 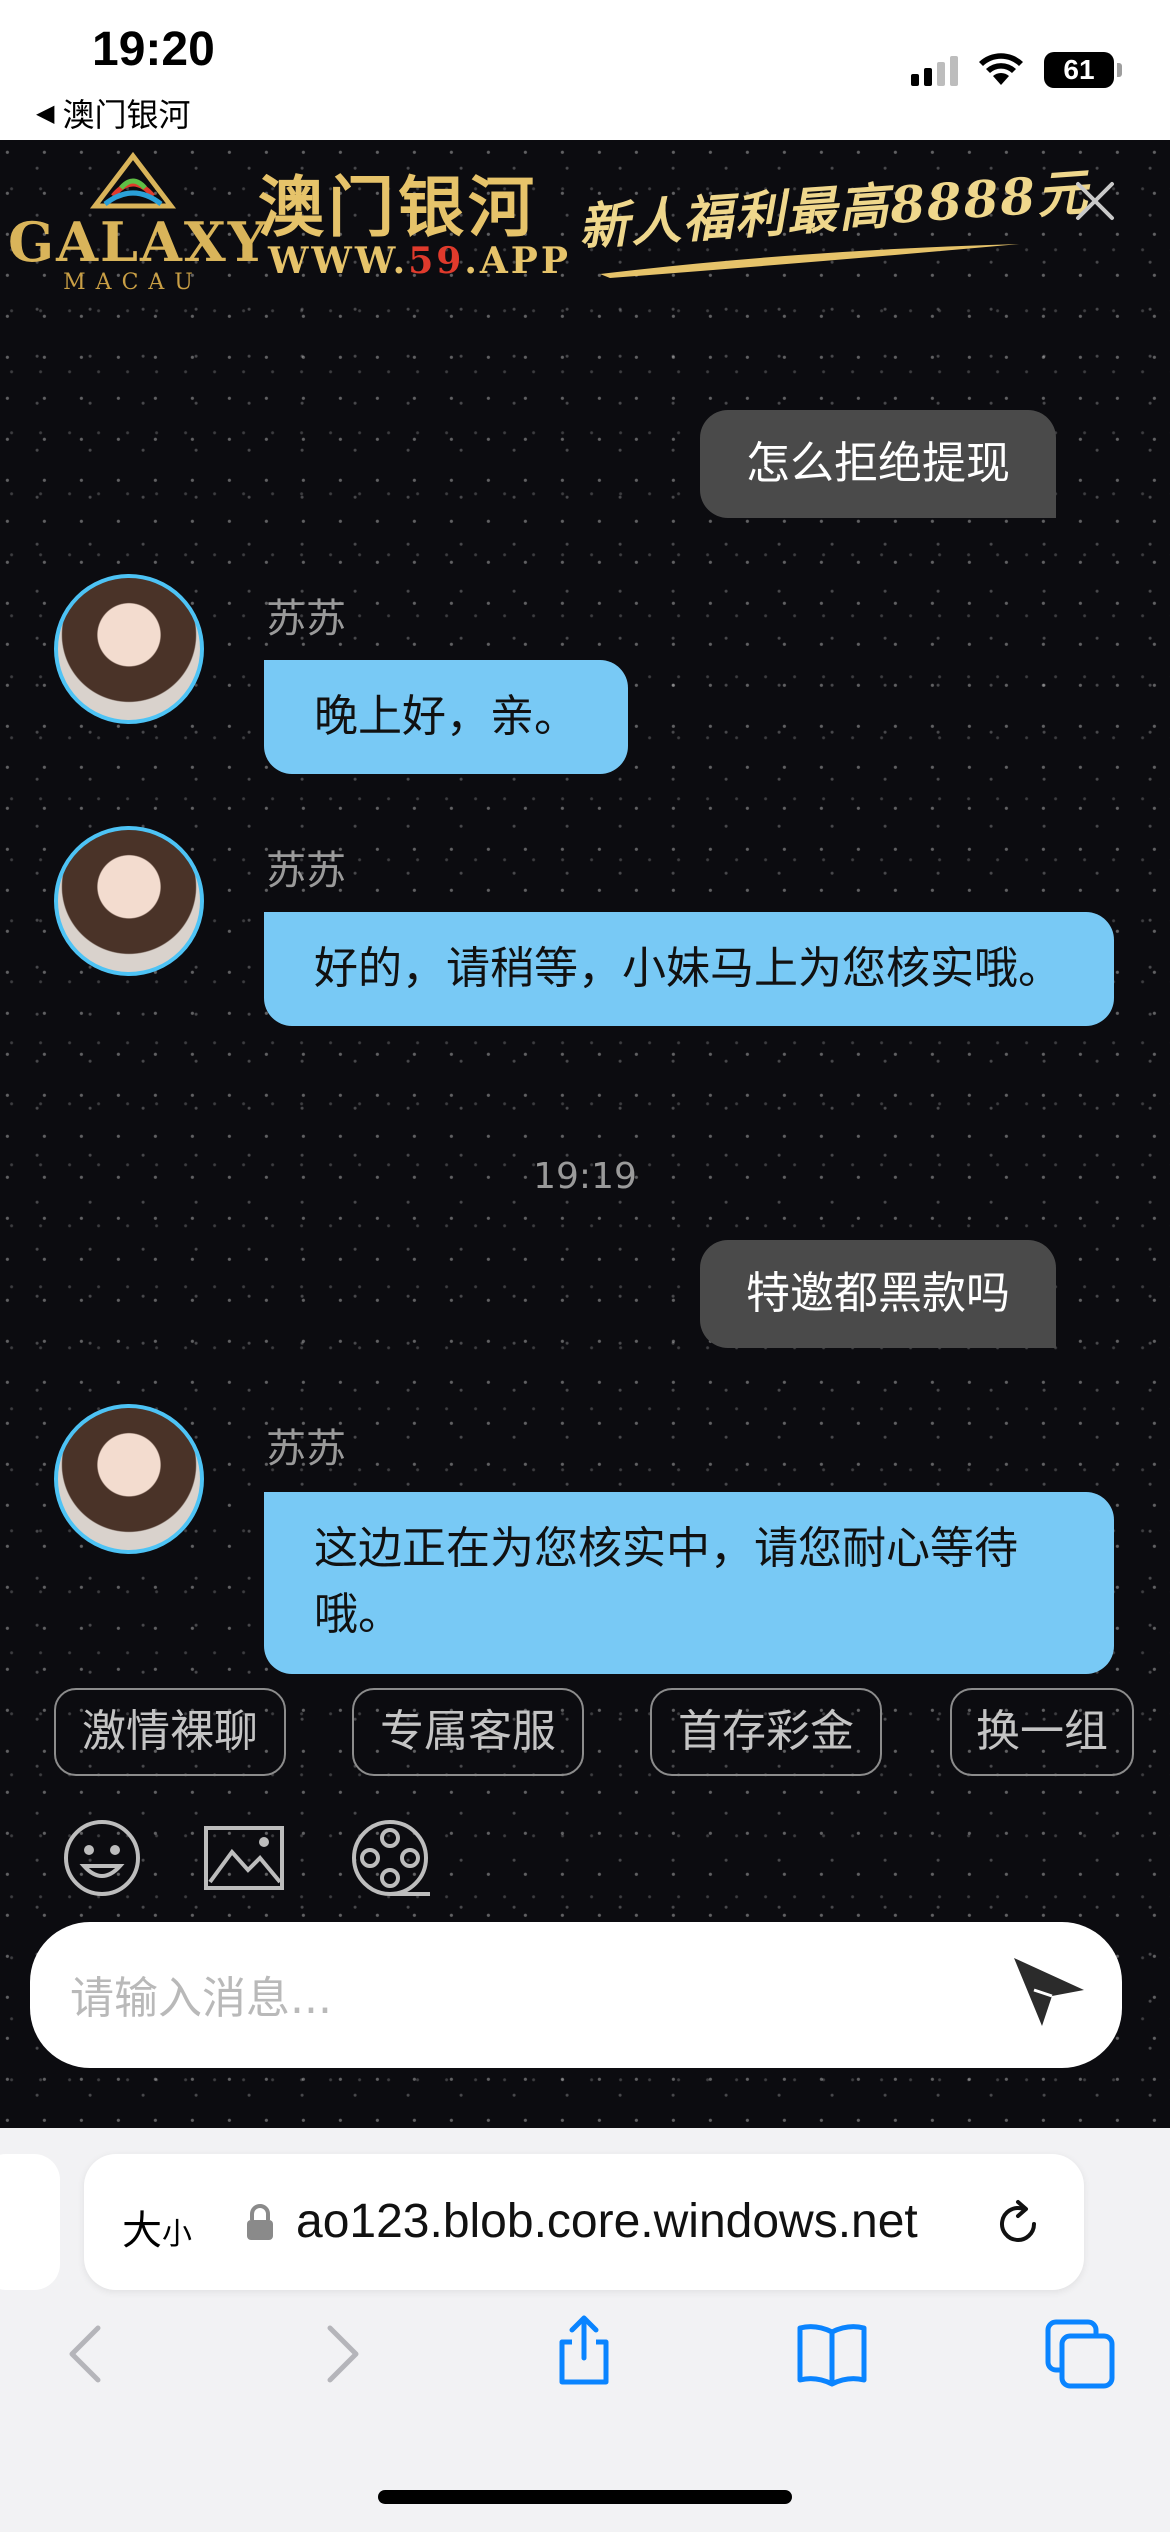 I want to click on agent-message: 这边正在为您核实中，请您耐心等待哦。, so click(x=689, y=1583).